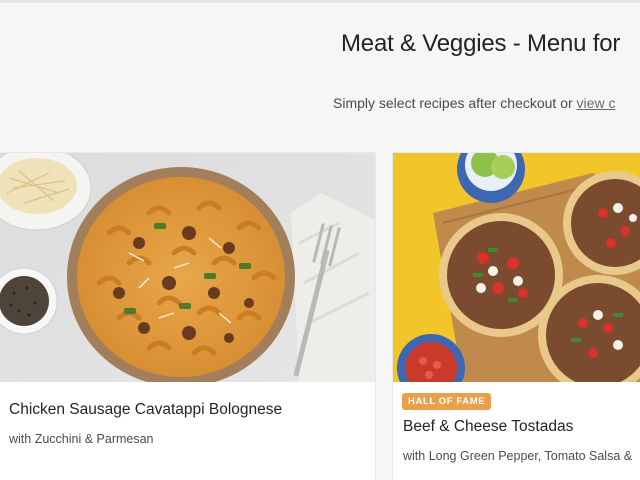 This screenshot has width=640, height=480. What do you see at coordinates (518, 456) in the screenshot?
I see `recipe-subtitle: with Long Green Pepper, Tomato Salsa &` at bounding box center [518, 456].